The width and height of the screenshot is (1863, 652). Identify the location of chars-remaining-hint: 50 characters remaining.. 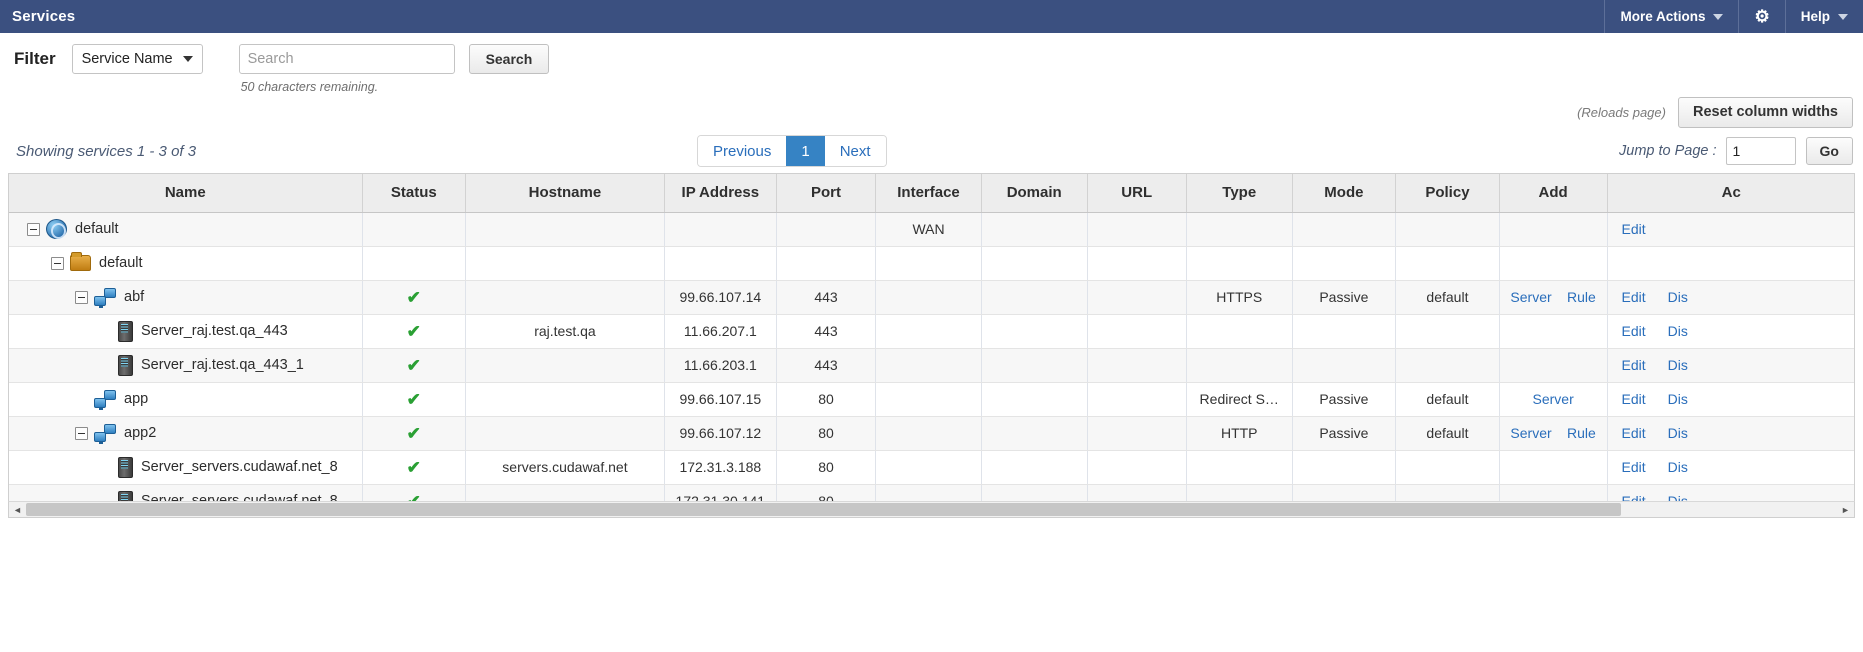
(309, 87).